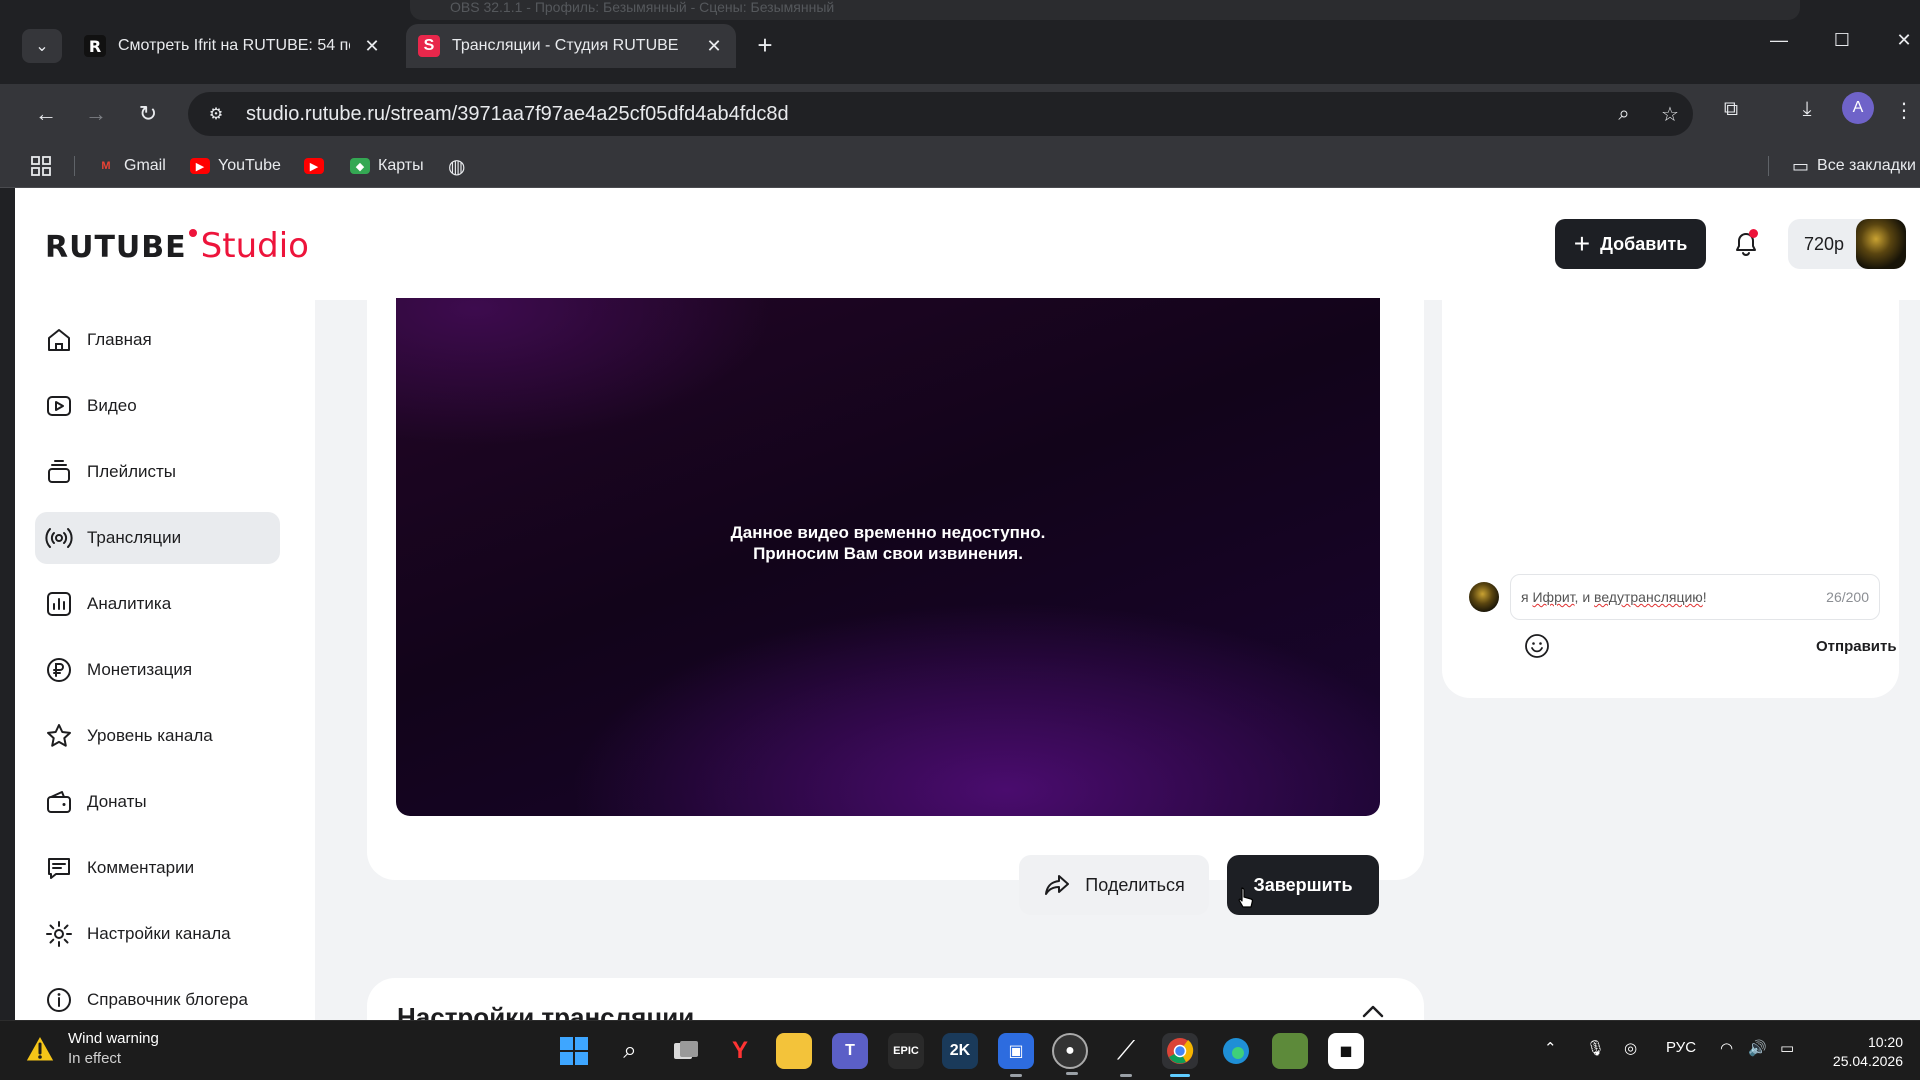 This screenshot has width=1920, height=1080. Describe the element at coordinates (1681, 1047) in the screenshot. I see `language-indicator: РУС` at that location.